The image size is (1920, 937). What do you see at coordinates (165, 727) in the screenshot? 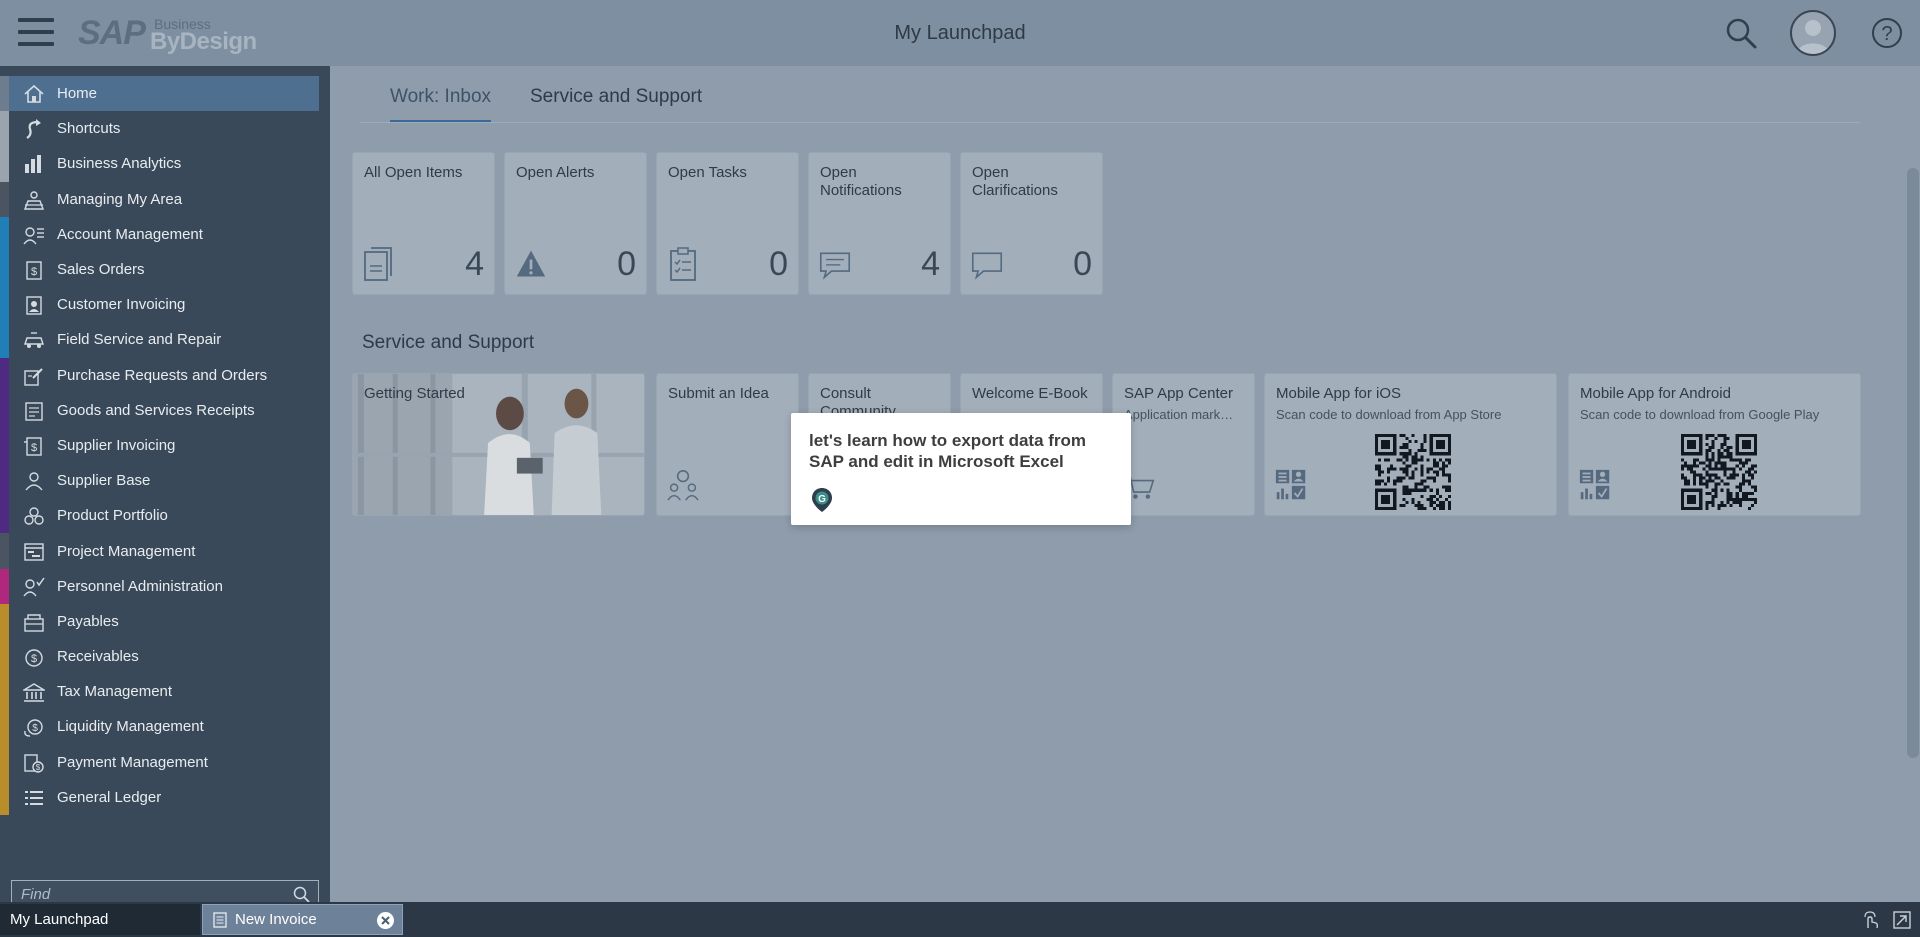
I see `sidebar-item-liquidity-management: $ Liquidity Management` at bounding box center [165, 727].